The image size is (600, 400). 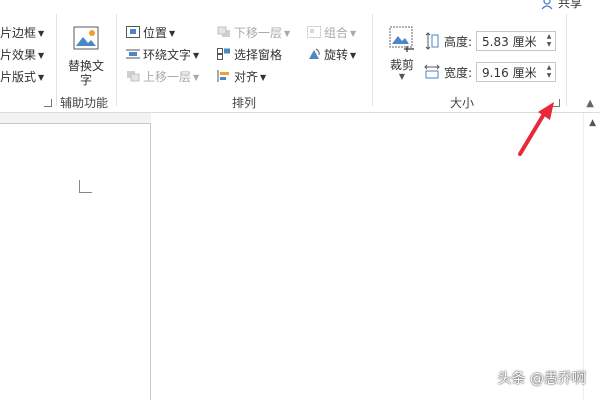 I want to click on rotate-dropdown: 旋转 ▼, so click(x=331, y=55).